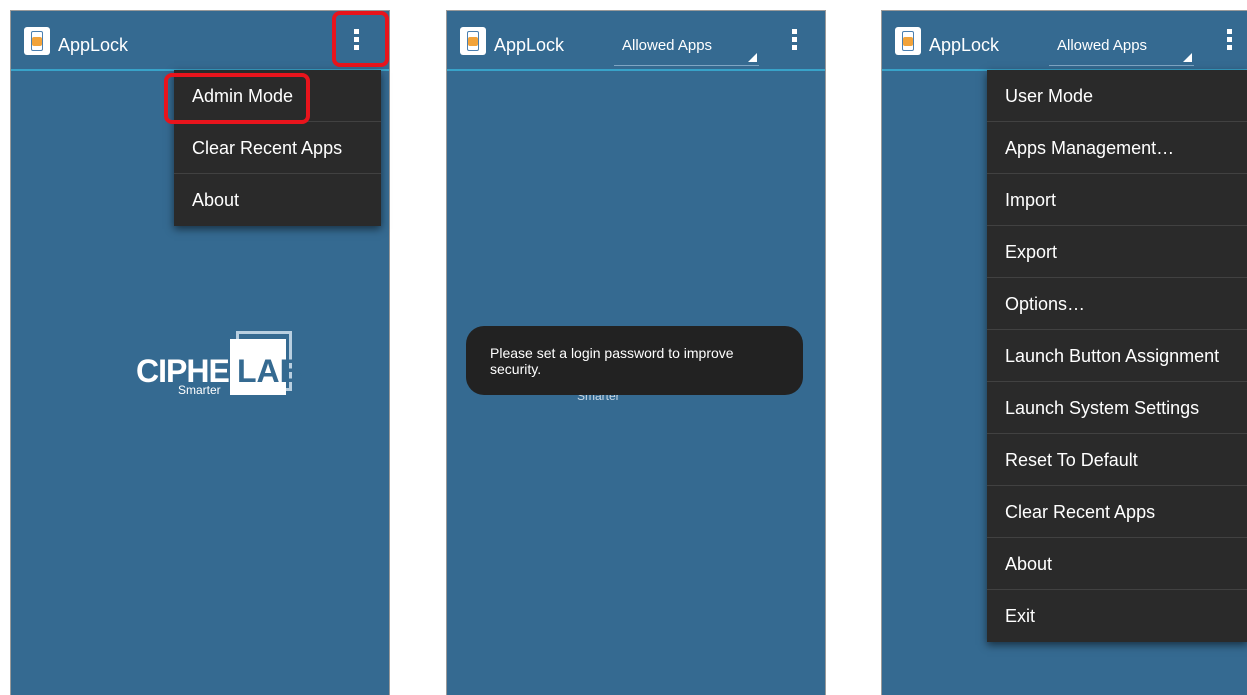 This screenshot has width=1247, height=695. What do you see at coordinates (1117, 252) in the screenshot?
I see `menu-item-export: Export` at bounding box center [1117, 252].